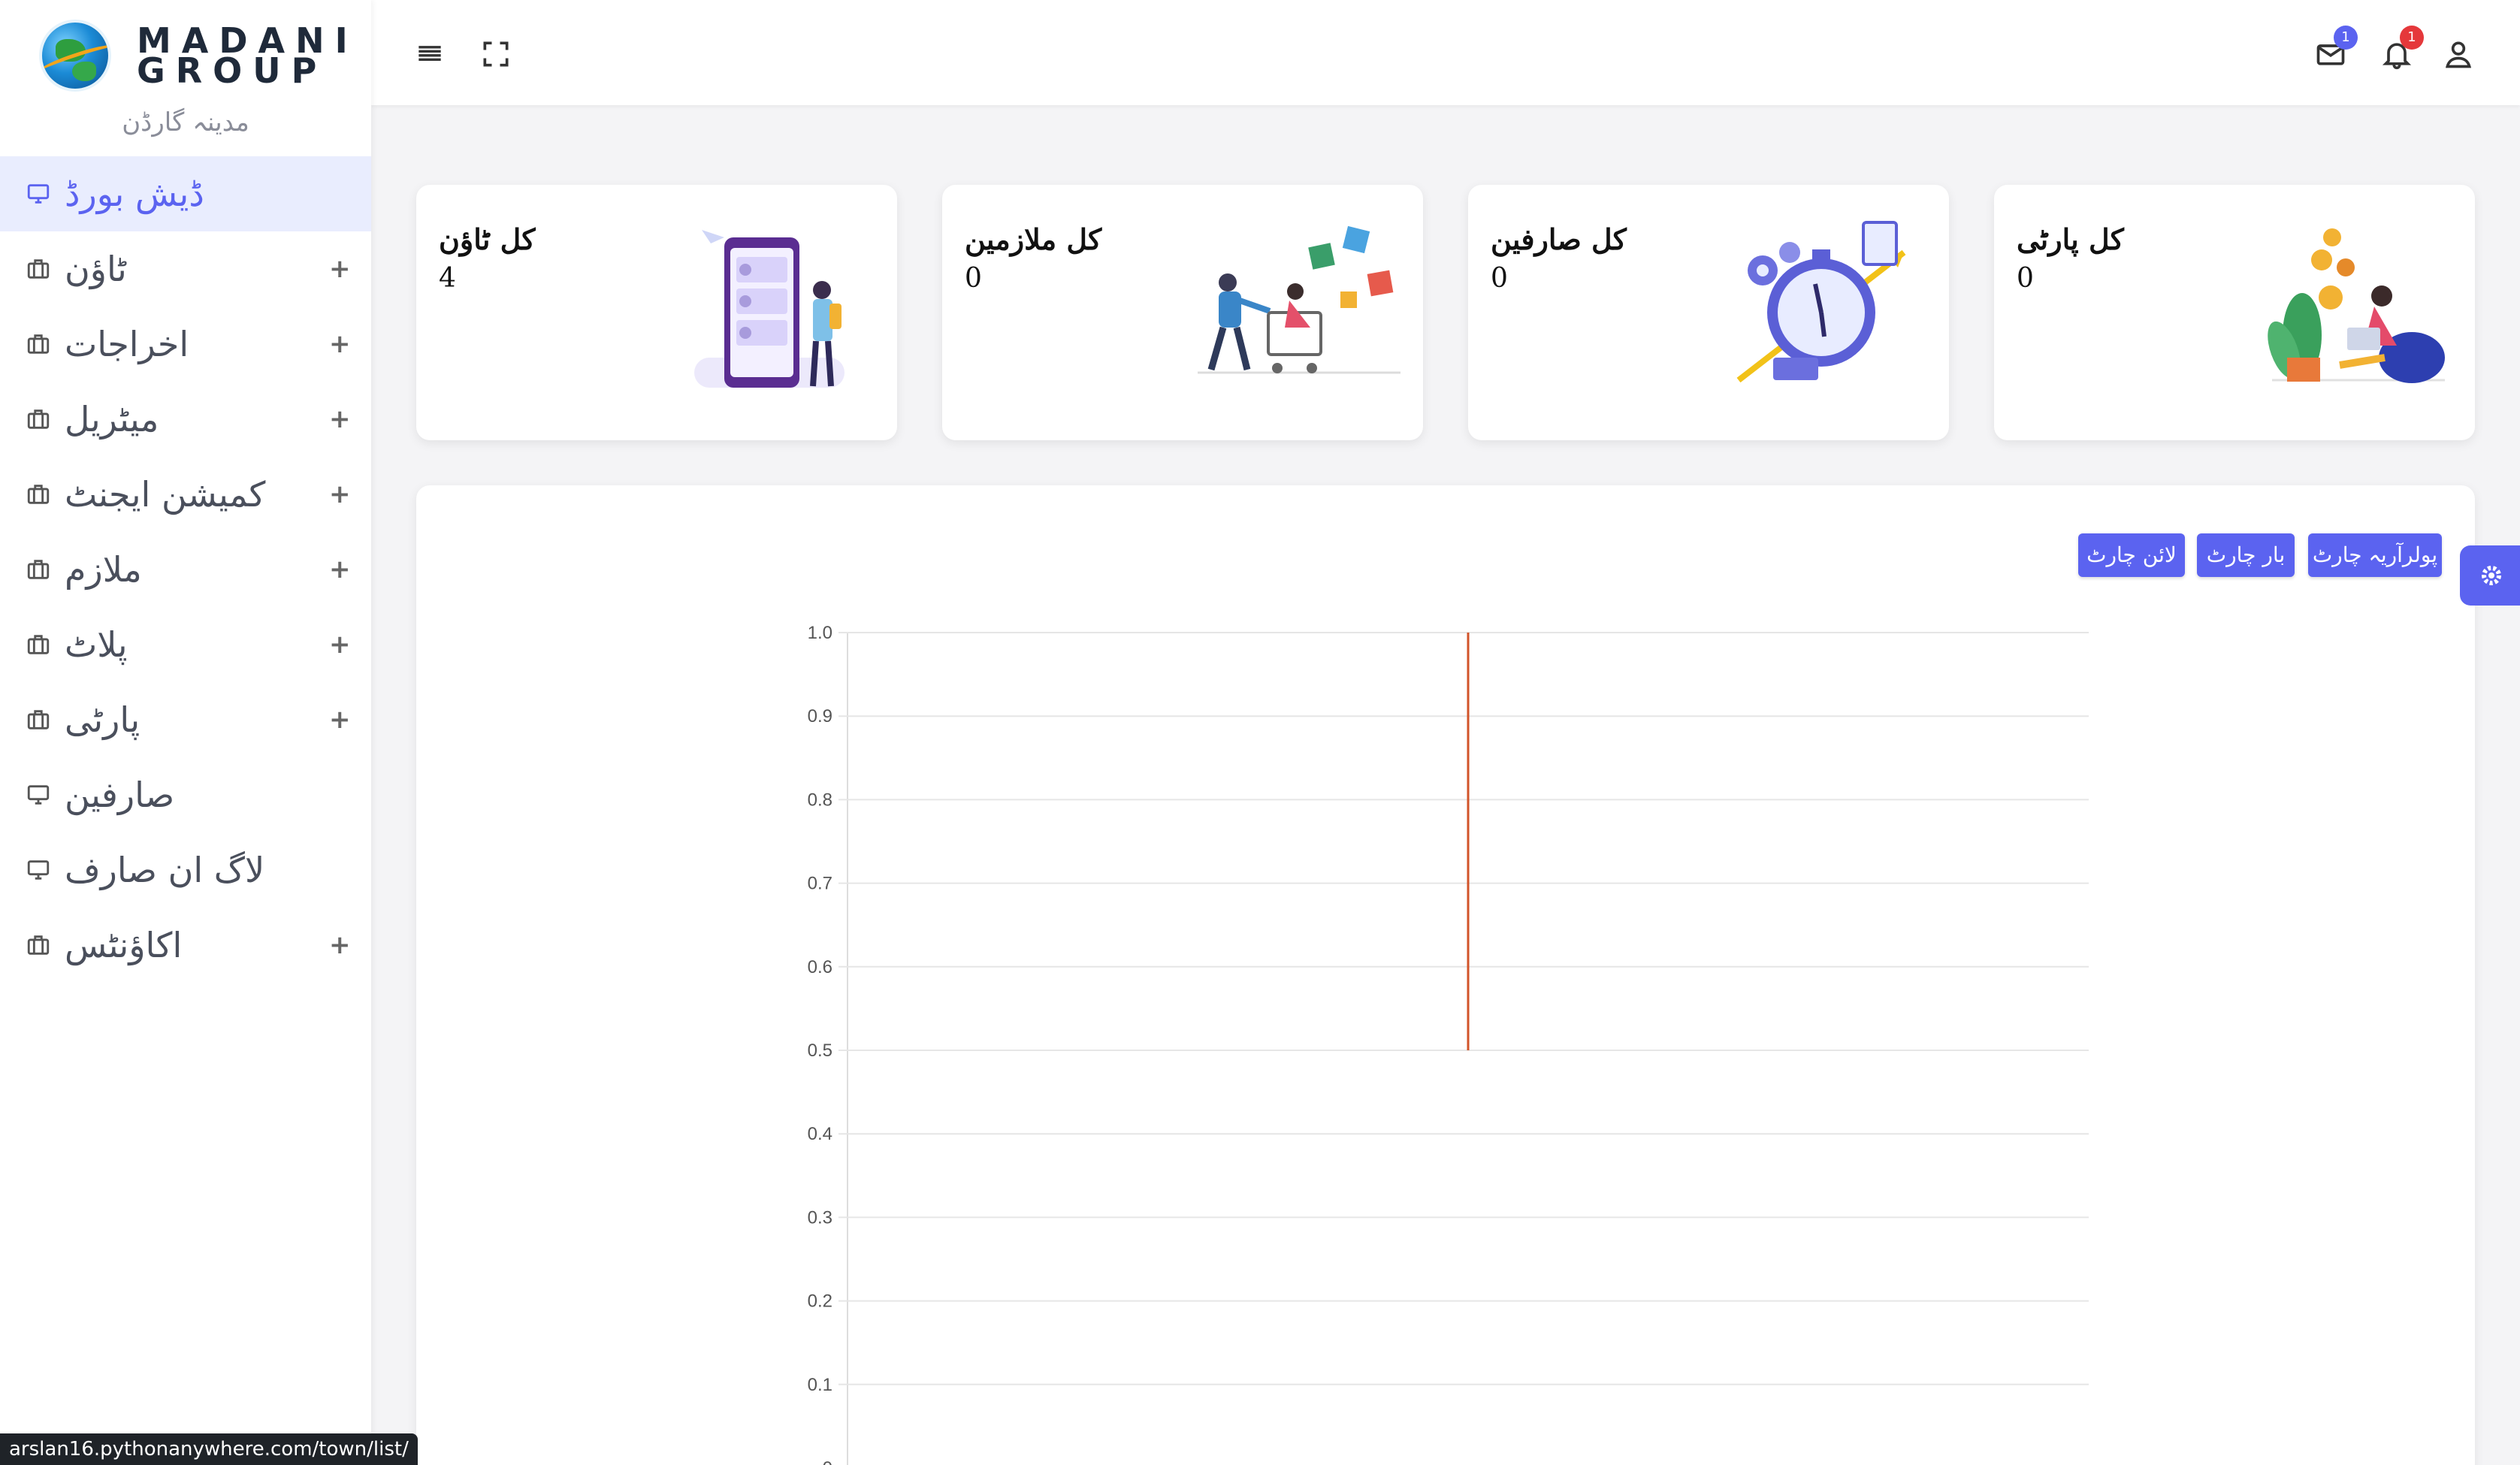  Describe the element at coordinates (112, 419) in the screenshot. I see `sidebar-item-label: میٹریل` at that location.